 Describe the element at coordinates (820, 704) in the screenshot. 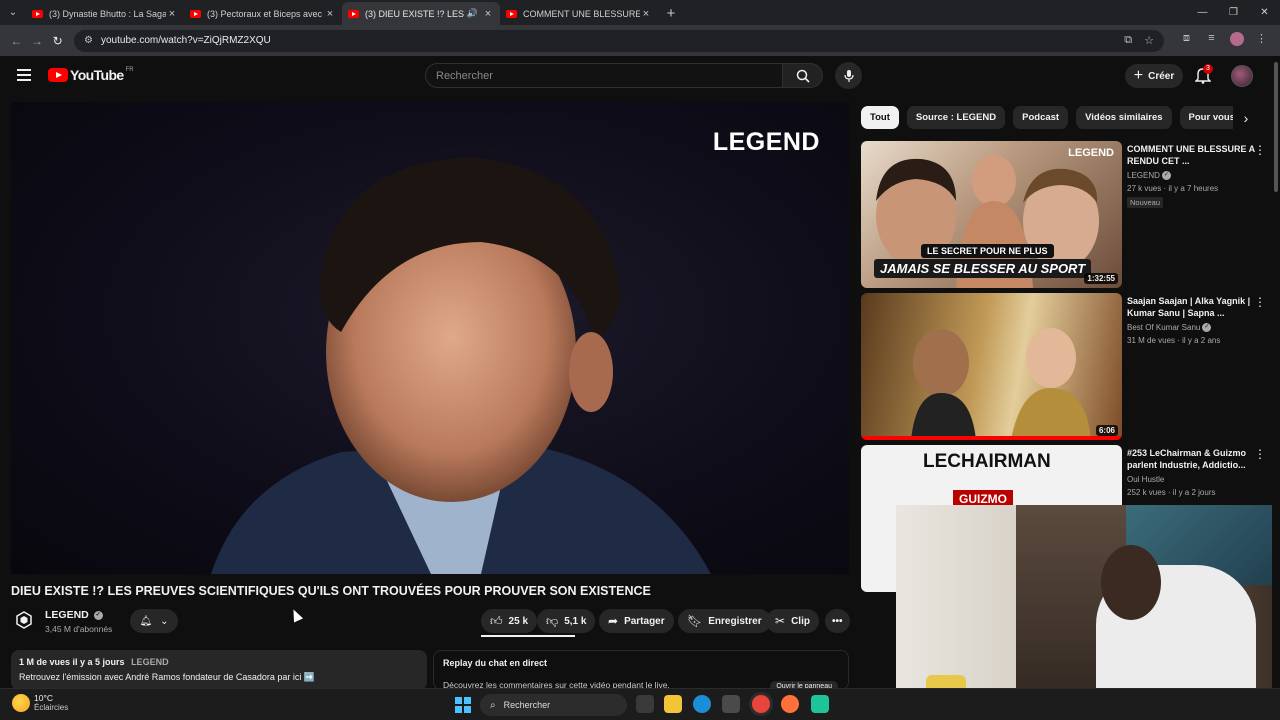

I see `app-icon` at that location.